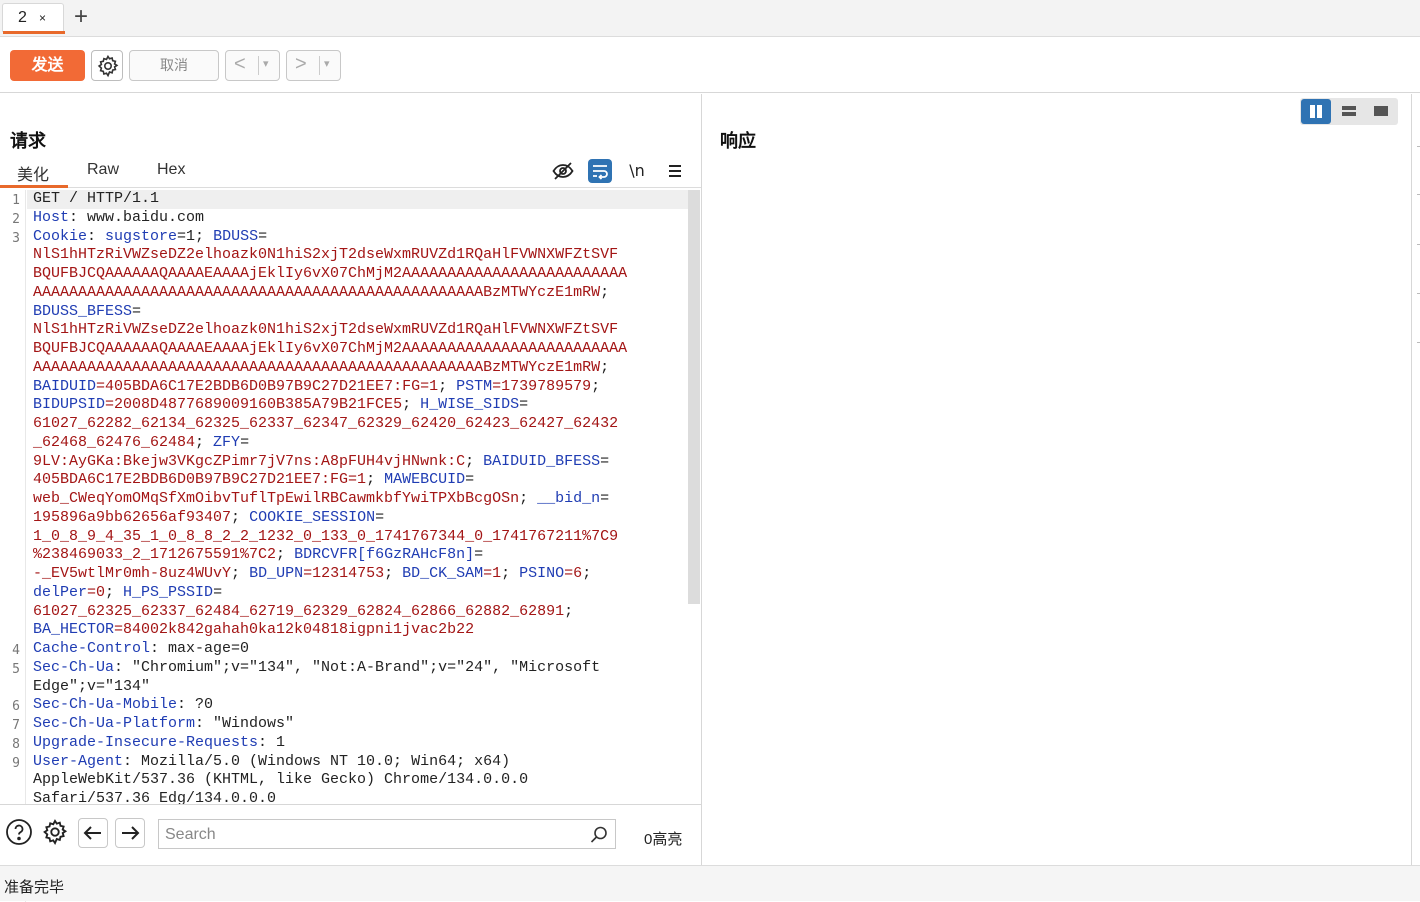 This screenshot has width=1420, height=902. I want to click on new-tab-button: +, so click(81, 17).